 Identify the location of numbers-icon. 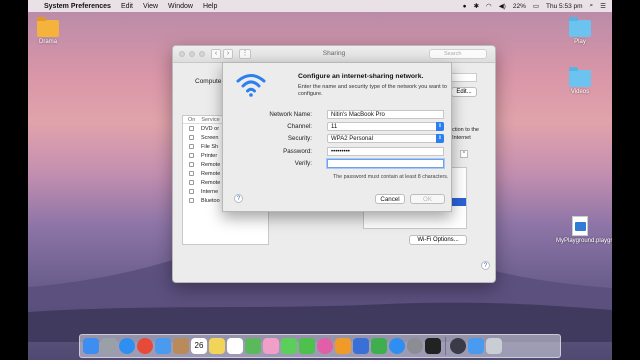
(379, 346).